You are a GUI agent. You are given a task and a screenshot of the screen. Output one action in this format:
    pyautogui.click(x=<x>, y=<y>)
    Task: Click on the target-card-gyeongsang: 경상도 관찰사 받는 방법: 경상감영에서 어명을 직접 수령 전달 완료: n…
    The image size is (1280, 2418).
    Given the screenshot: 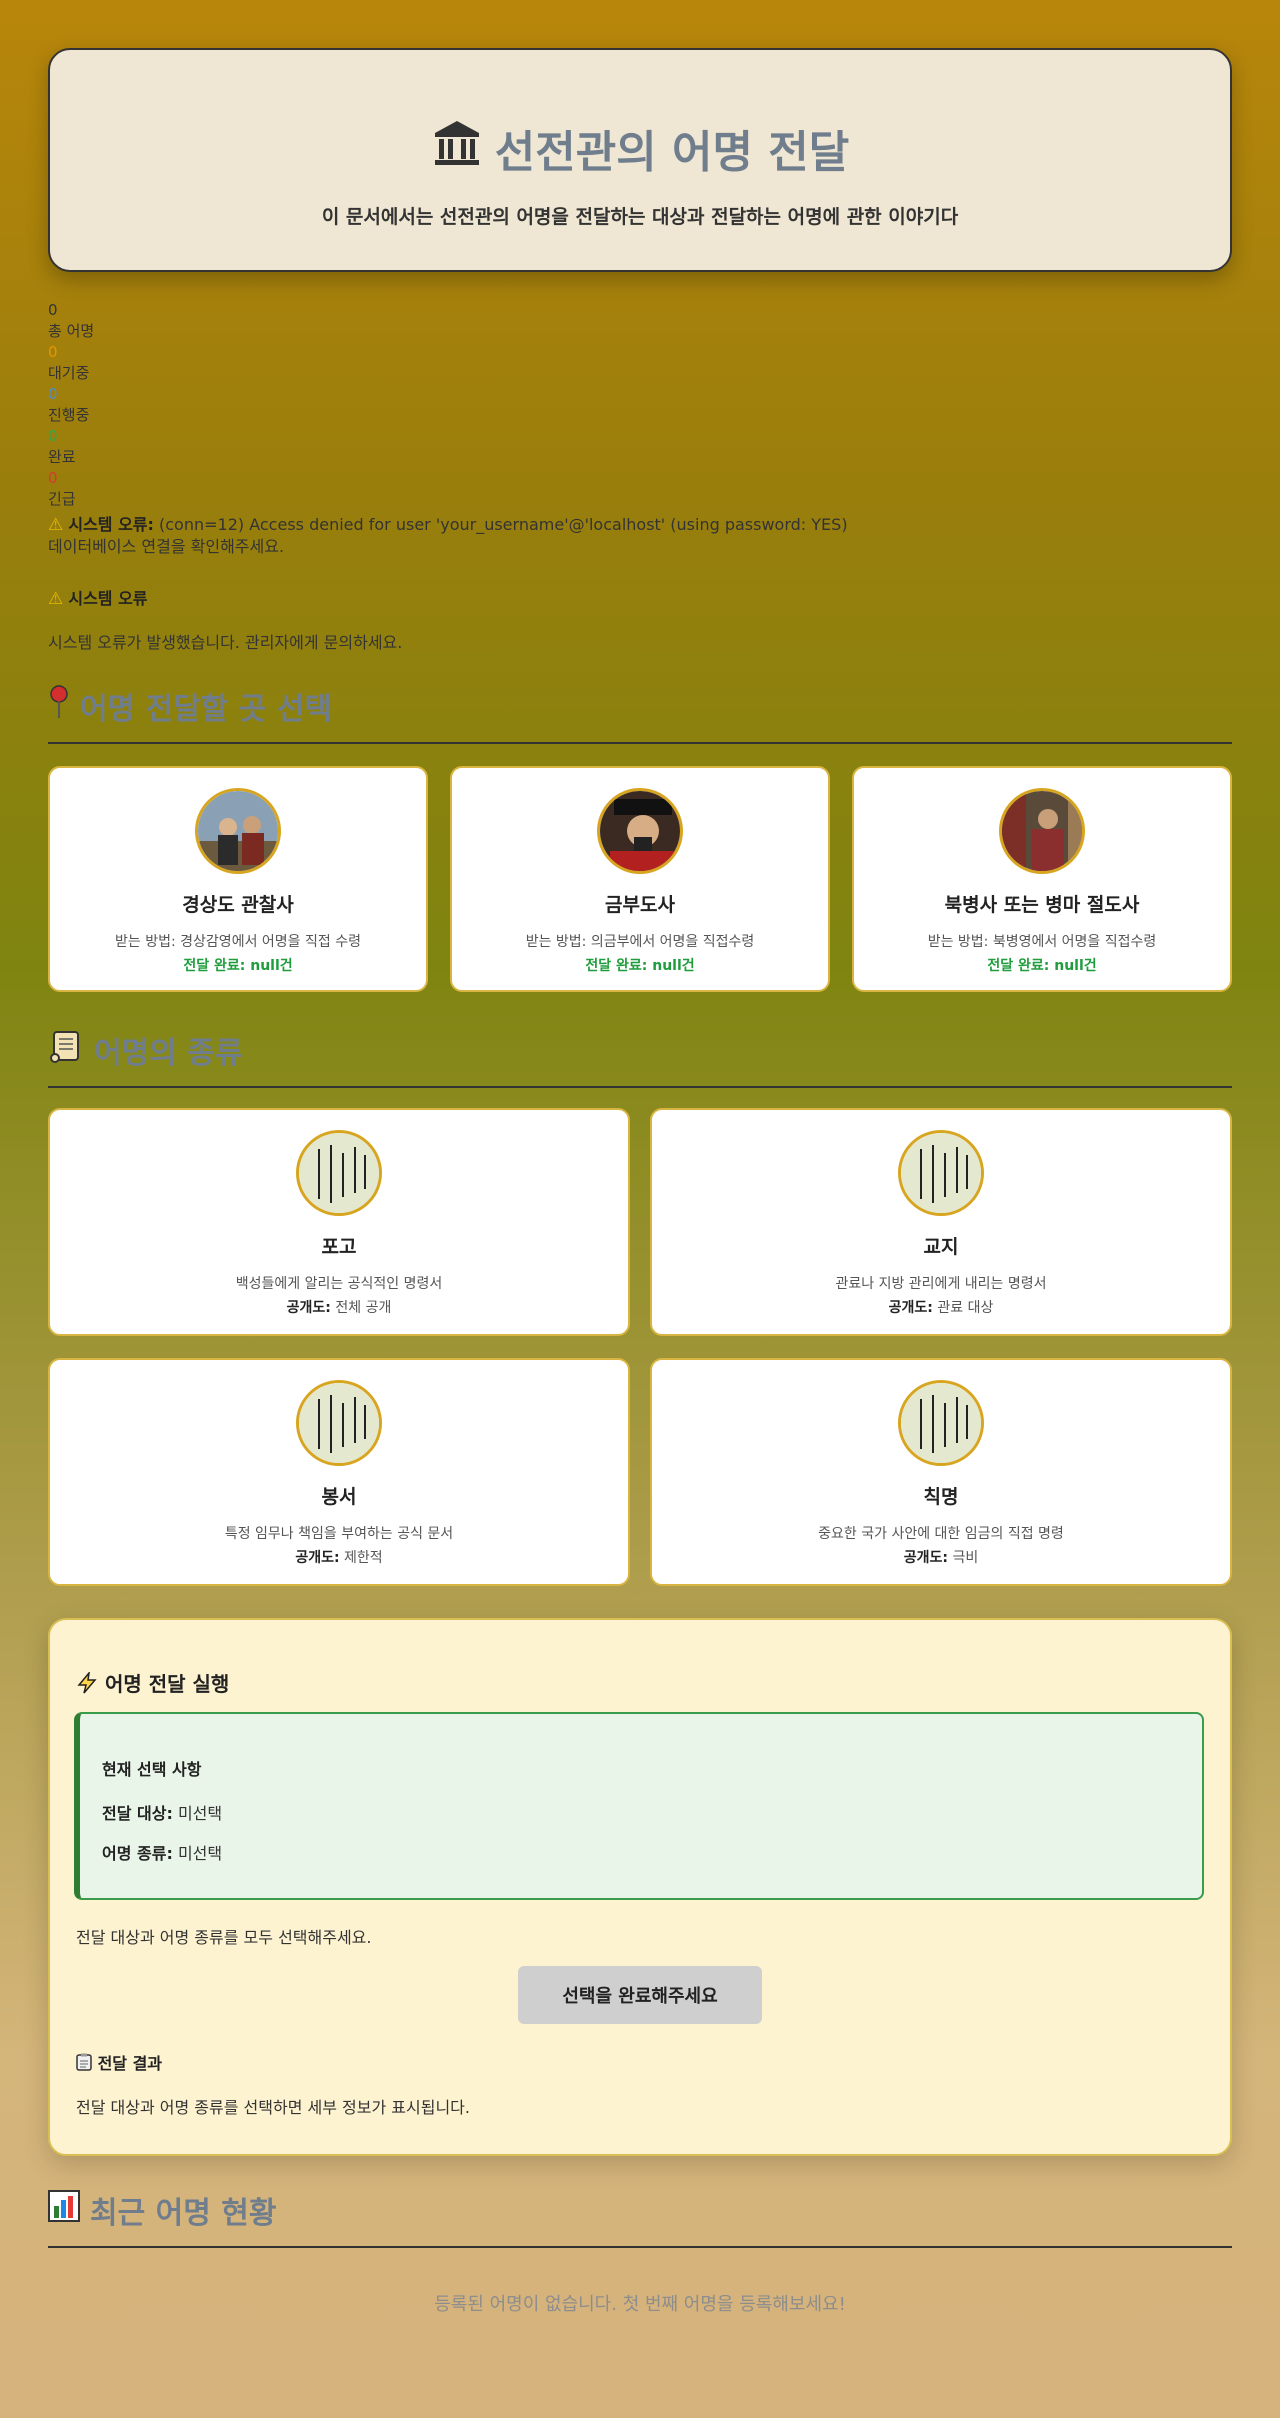 What is the action you would take?
    pyautogui.click(x=238, y=879)
    